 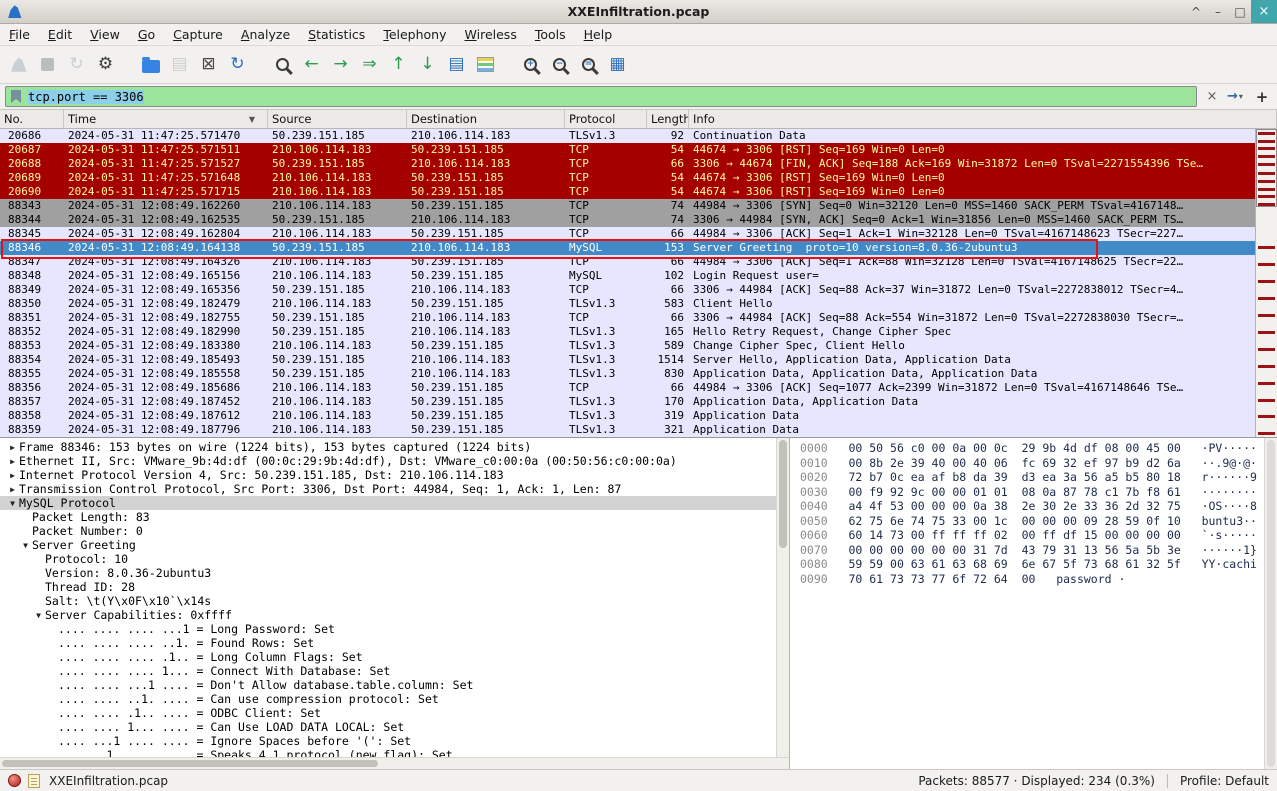 I want to click on detail-line: Thread ID: 28, so click(x=394, y=587).